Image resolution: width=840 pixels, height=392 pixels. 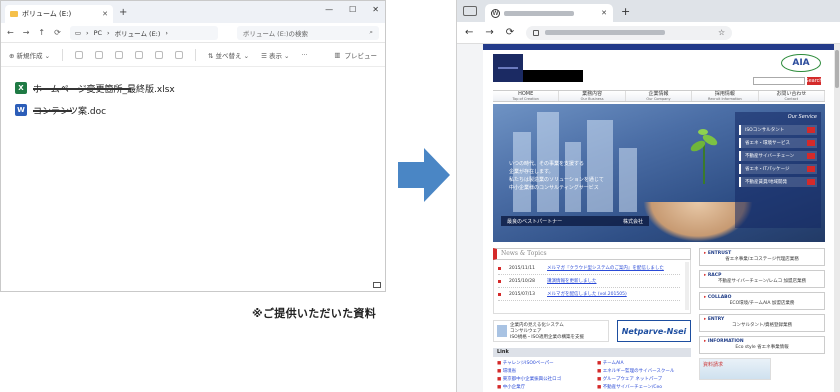 I want to click on link-item: 環境省, so click(x=542, y=371).